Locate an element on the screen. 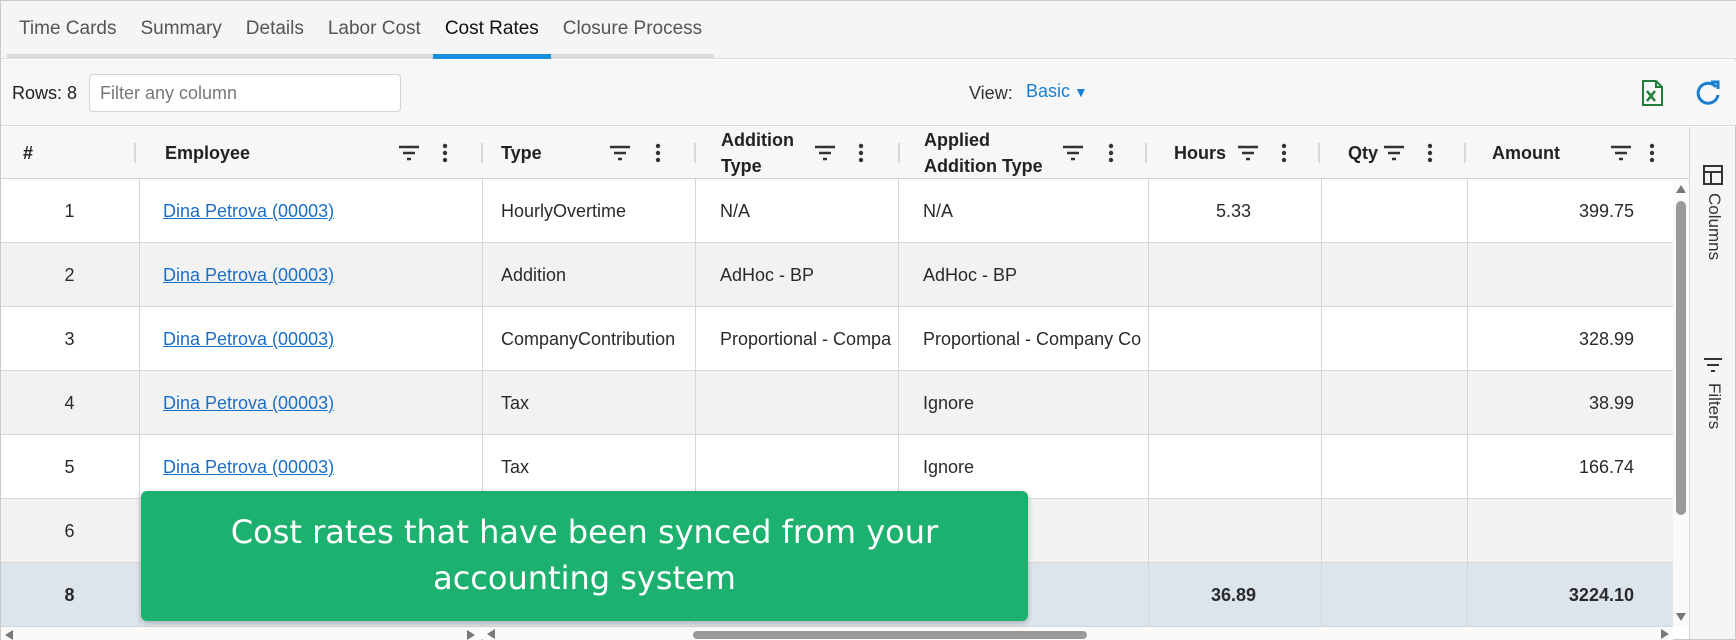 The width and height of the screenshot is (1736, 640). column-label: Qty is located at coordinates (1363, 153).